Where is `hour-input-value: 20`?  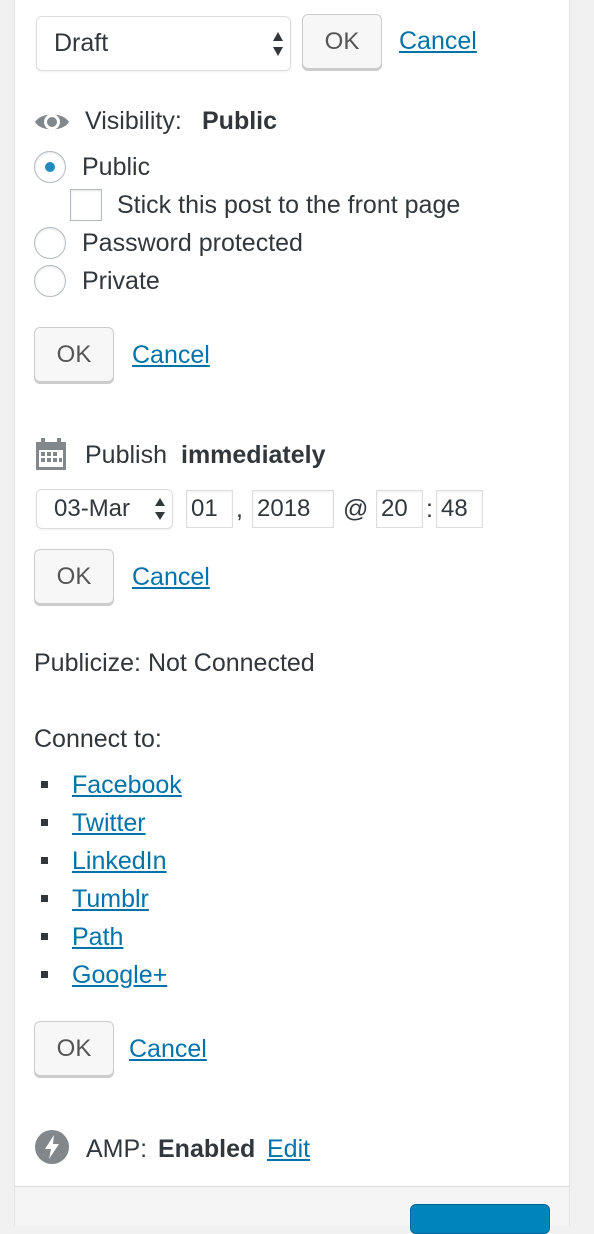 hour-input-value: 20 is located at coordinates (394, 508).